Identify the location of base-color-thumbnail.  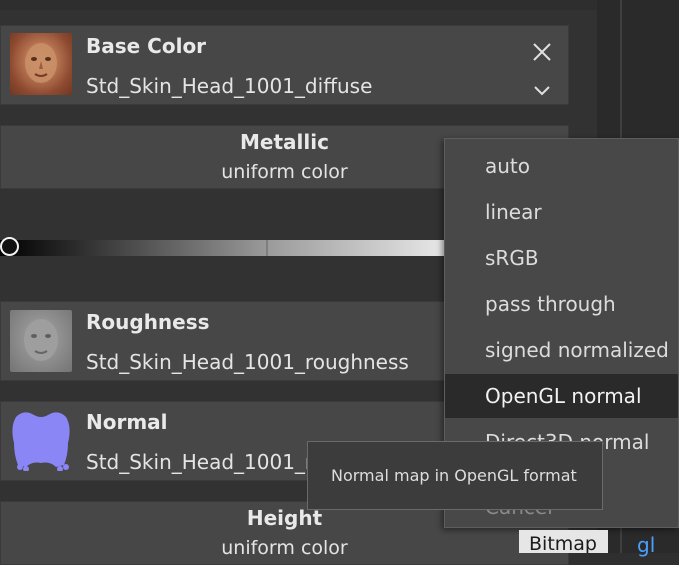
(41, 64).